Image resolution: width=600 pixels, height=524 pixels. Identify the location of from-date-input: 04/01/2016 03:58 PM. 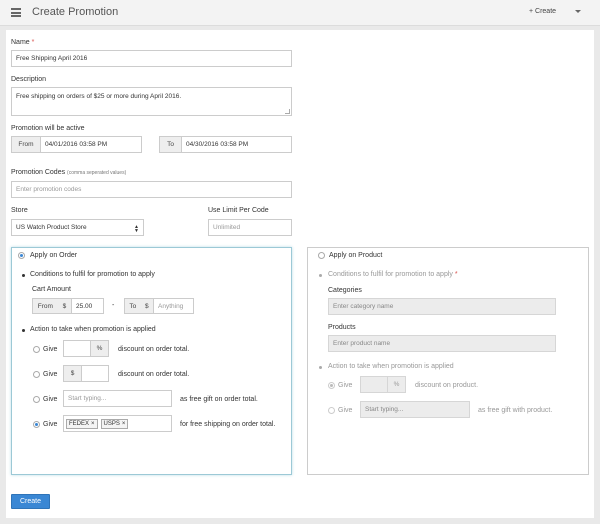
(91, 144).